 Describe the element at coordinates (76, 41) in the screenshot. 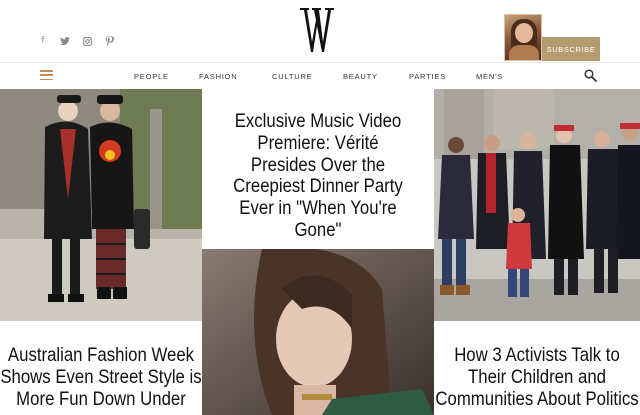

I see `social-links: f` at that location.